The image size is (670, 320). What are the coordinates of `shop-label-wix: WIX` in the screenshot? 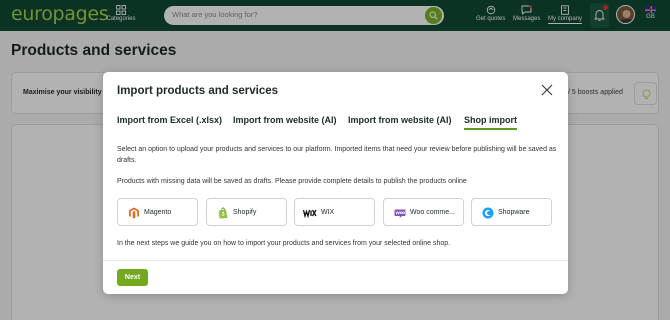 It's located at (328, 212).